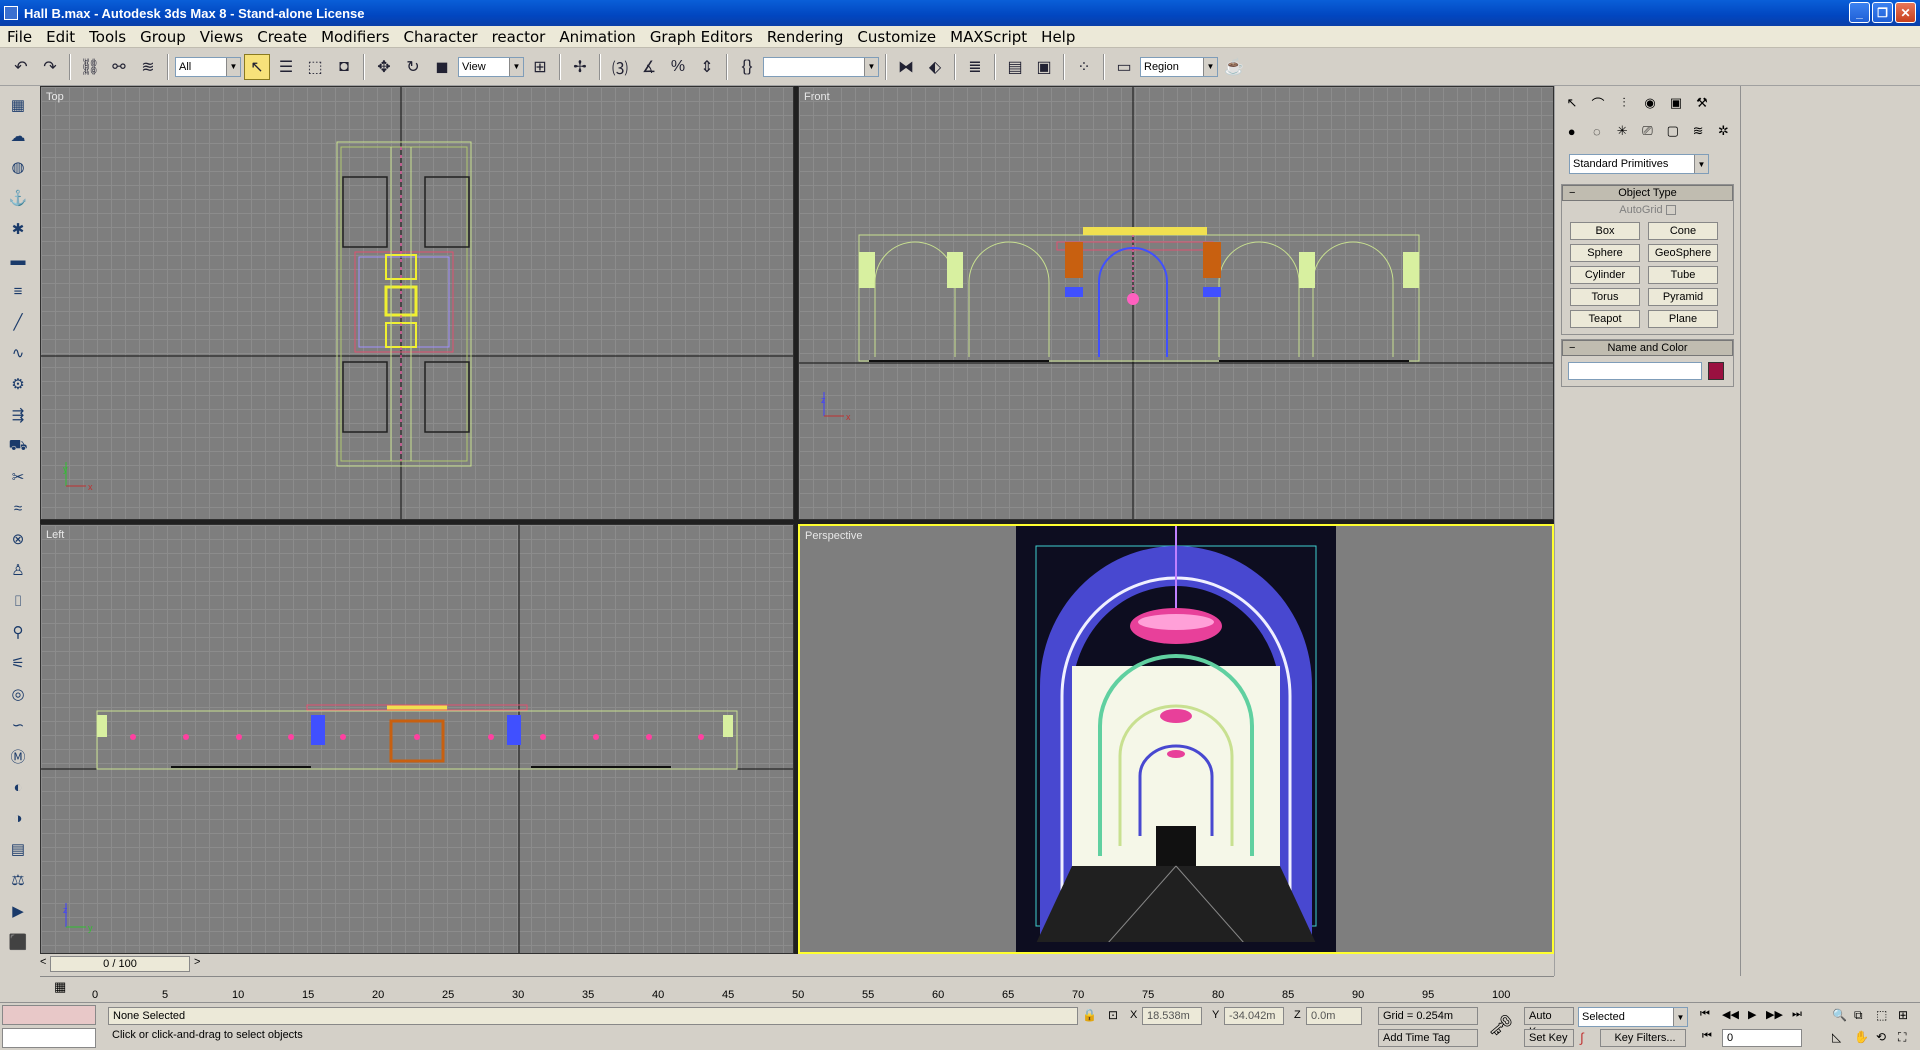 The image size is (1920, 1050). What do you see at coordinates (355, 37) in the screenshot?
I see `menu-modifiers: Modifiers` at bounding box center [355, 37].